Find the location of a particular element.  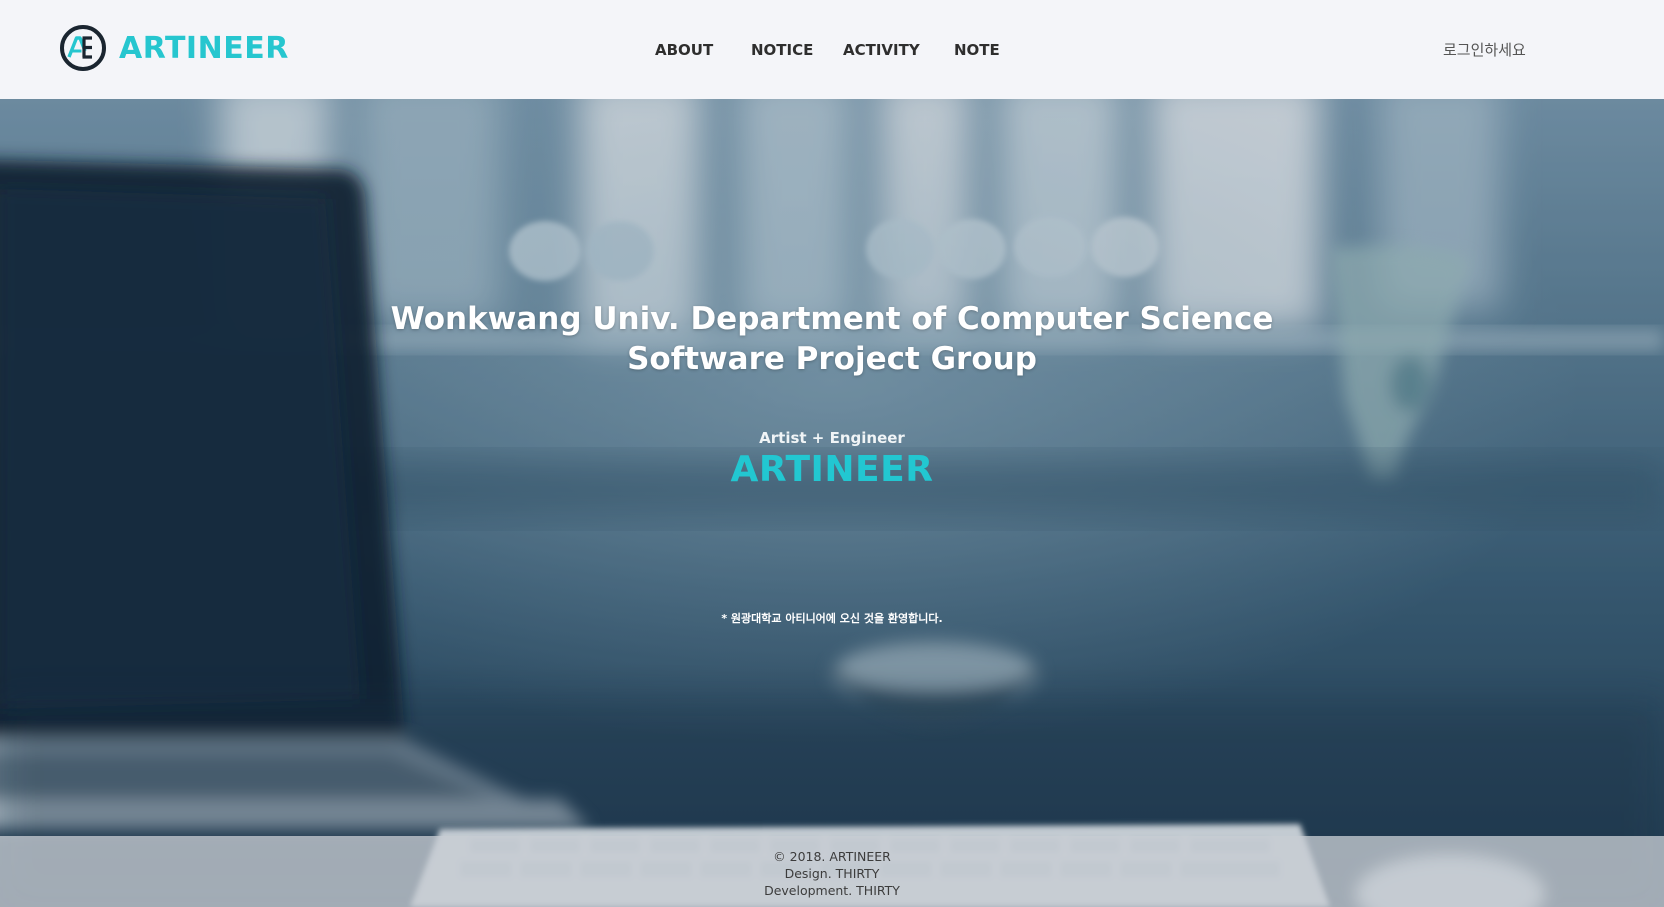

main-nav: ABOUT NOTICE ACTIVITY NOTE is located at coordinates (832, 51).